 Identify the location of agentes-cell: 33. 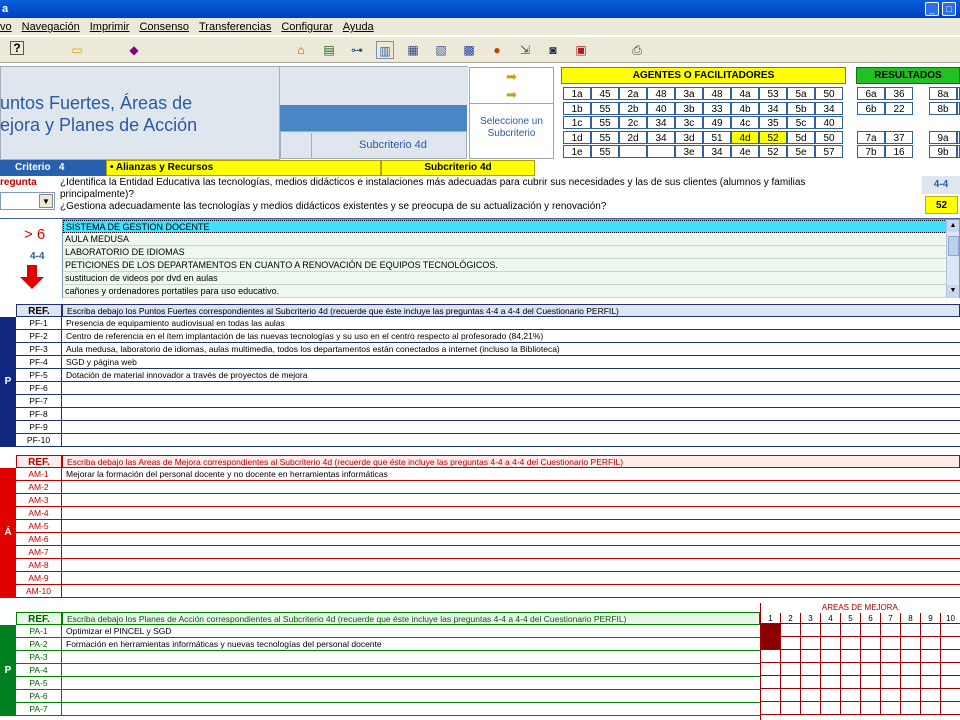
(717, 108).